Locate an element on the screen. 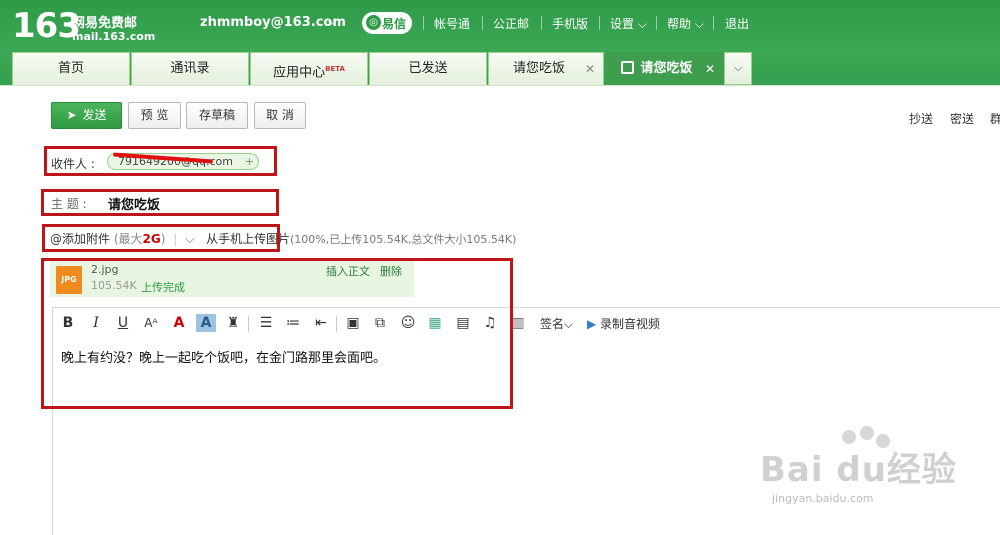 The image size is (1000, 535). tab-app-center-label: 应用中心 is located at coordinates (299, 73).